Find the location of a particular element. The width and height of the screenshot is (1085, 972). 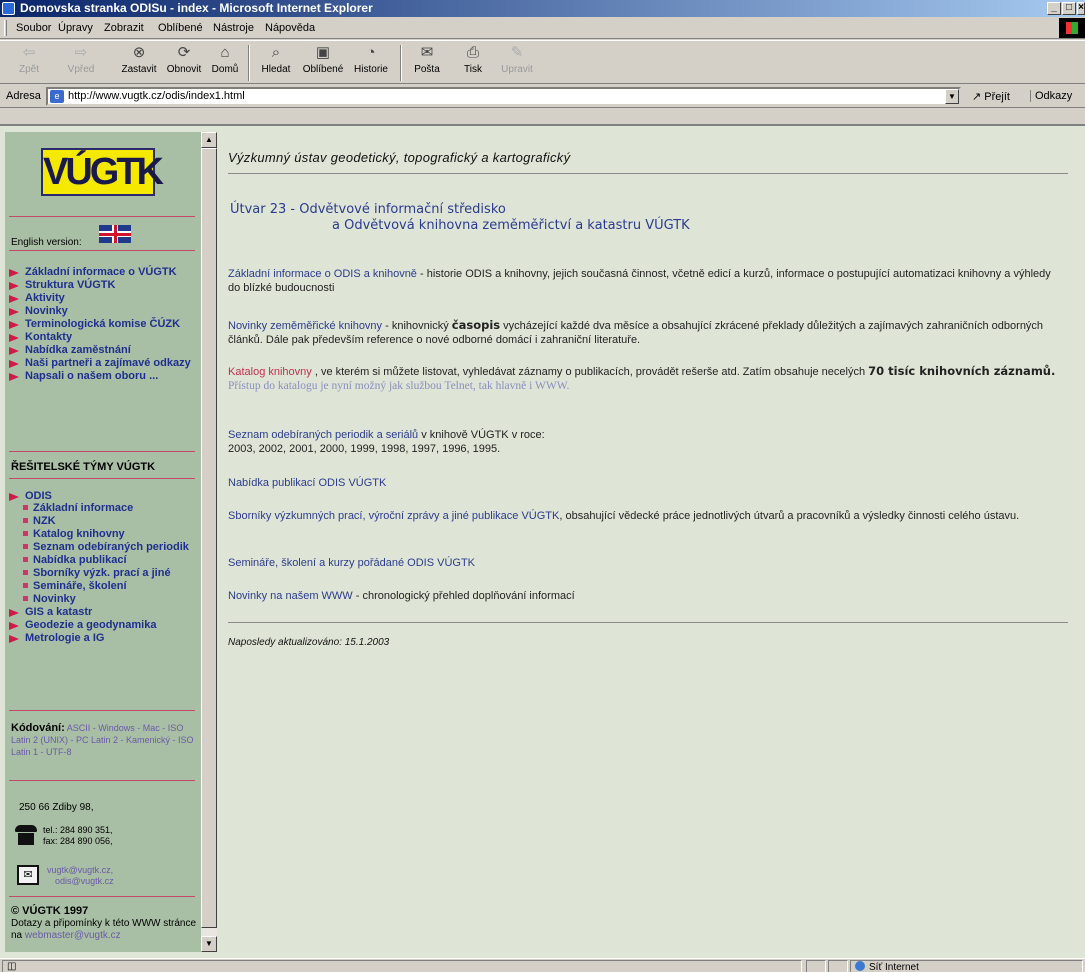

minimize-button: _ is located at coordinates (1054, 8).